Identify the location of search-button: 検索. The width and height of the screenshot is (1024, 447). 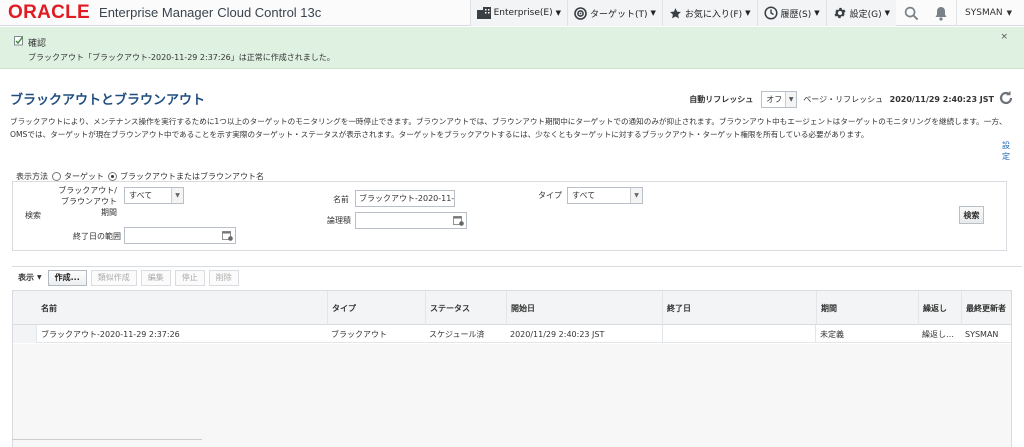
(971, 215).